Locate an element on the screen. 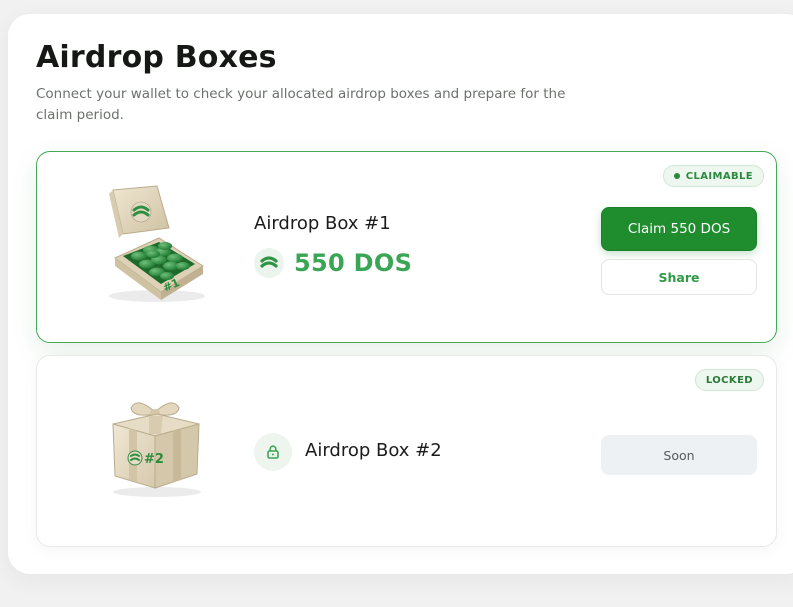 Image resolution: width=793 pixels, height=607 pixels. page-title: Airdrop Boxes is located at coordinates (156, 57).